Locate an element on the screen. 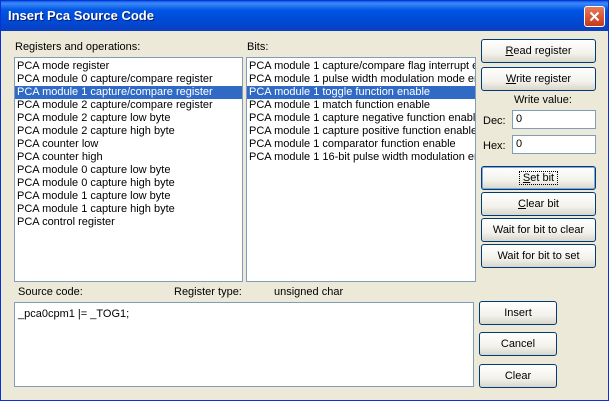 The image size is (609, 401). cancel-button: Cancel is located at coordinates (518, 344).